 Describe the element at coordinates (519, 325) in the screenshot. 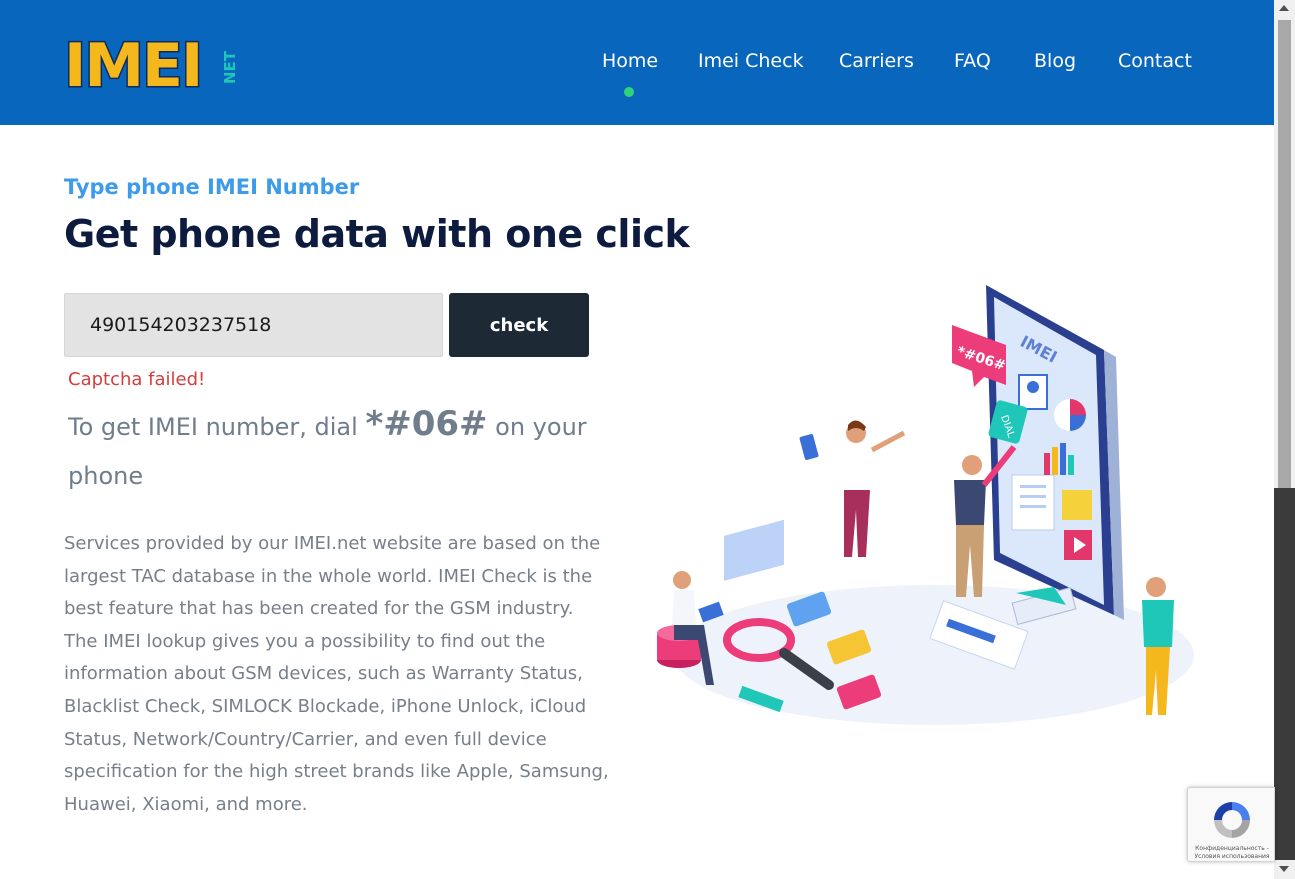

I see `check-button: check` at that location.